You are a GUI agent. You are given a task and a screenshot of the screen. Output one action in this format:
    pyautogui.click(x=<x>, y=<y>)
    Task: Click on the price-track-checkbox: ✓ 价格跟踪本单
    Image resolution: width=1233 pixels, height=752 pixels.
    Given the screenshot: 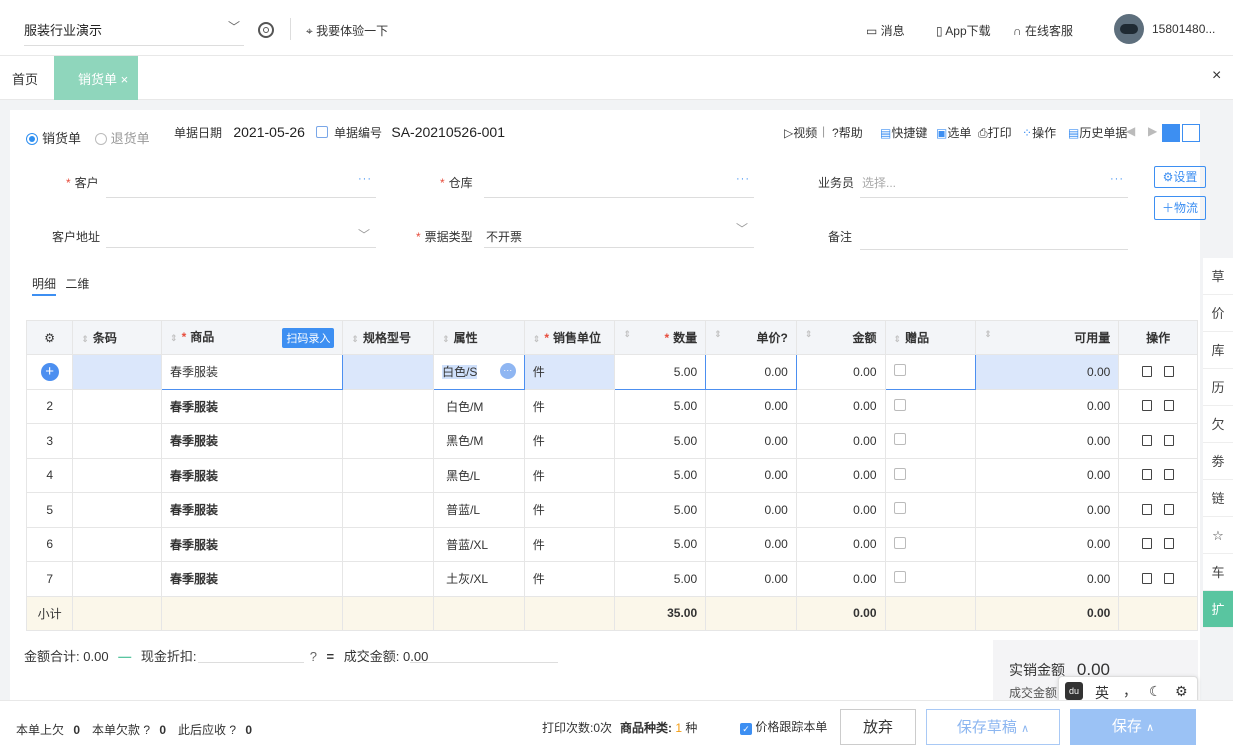 What is the action you would take?
    pyautogui.click(x=783, y=726)
    